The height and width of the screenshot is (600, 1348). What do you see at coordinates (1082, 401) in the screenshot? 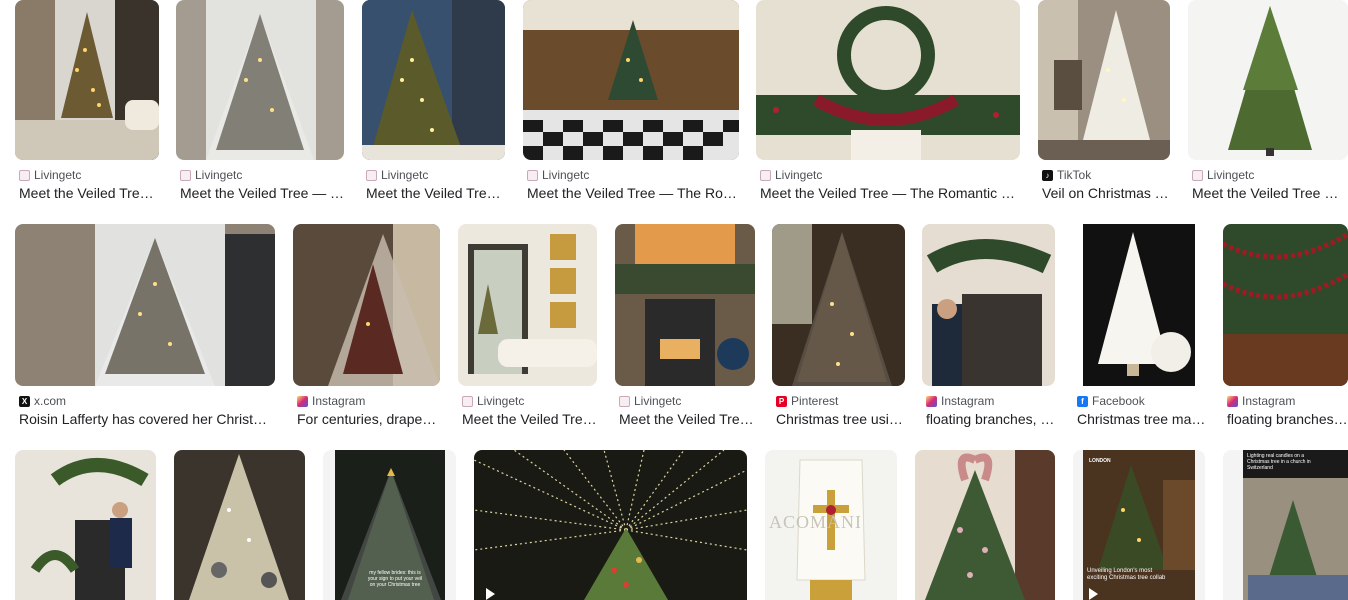
I see `facebook-logo-icon: f` at bounding box center [1082, 401].